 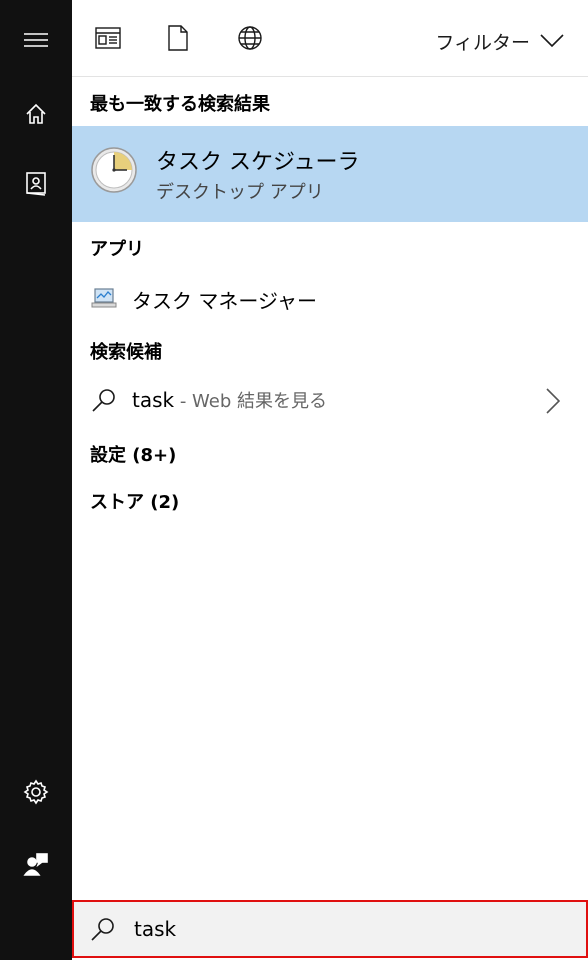 What do you see at coordinates (330, 400) in the screenshot?
I see `web-suggestion-item: task - Web 結果を見る` at bounding box center [330, 400].